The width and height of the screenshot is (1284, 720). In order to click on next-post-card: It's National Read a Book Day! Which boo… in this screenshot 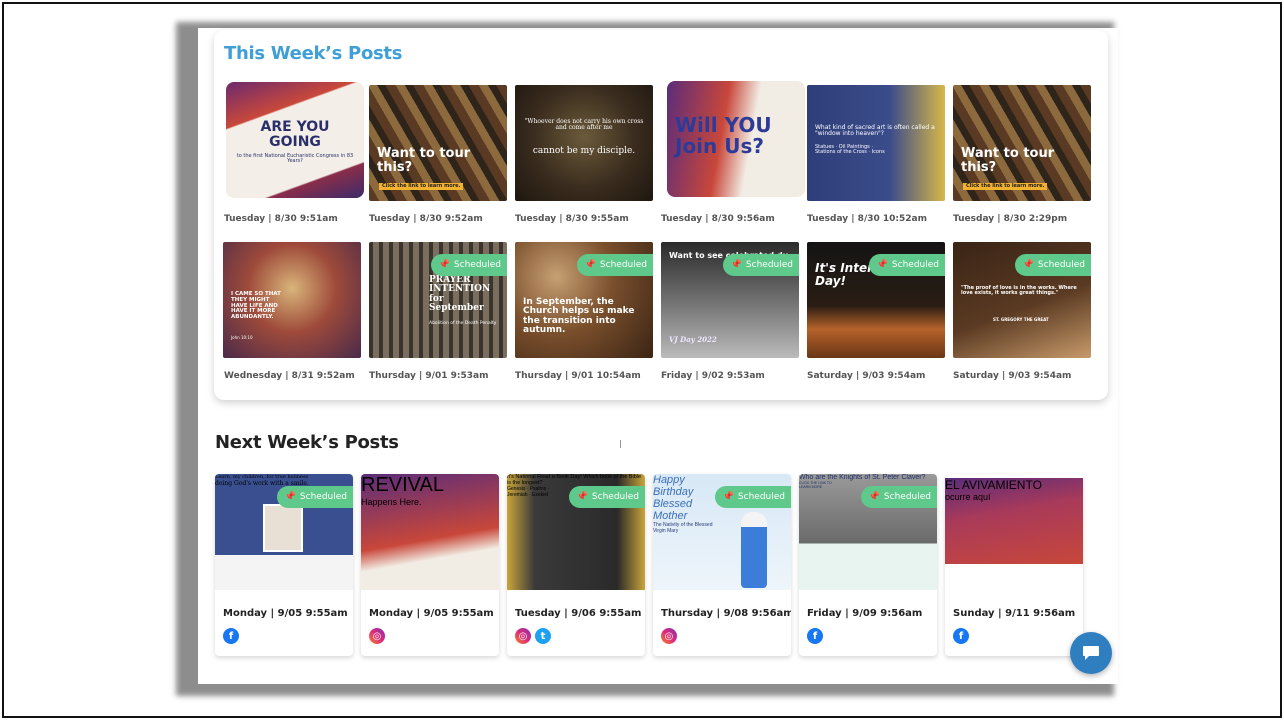, I will do `click(576, 565)`.